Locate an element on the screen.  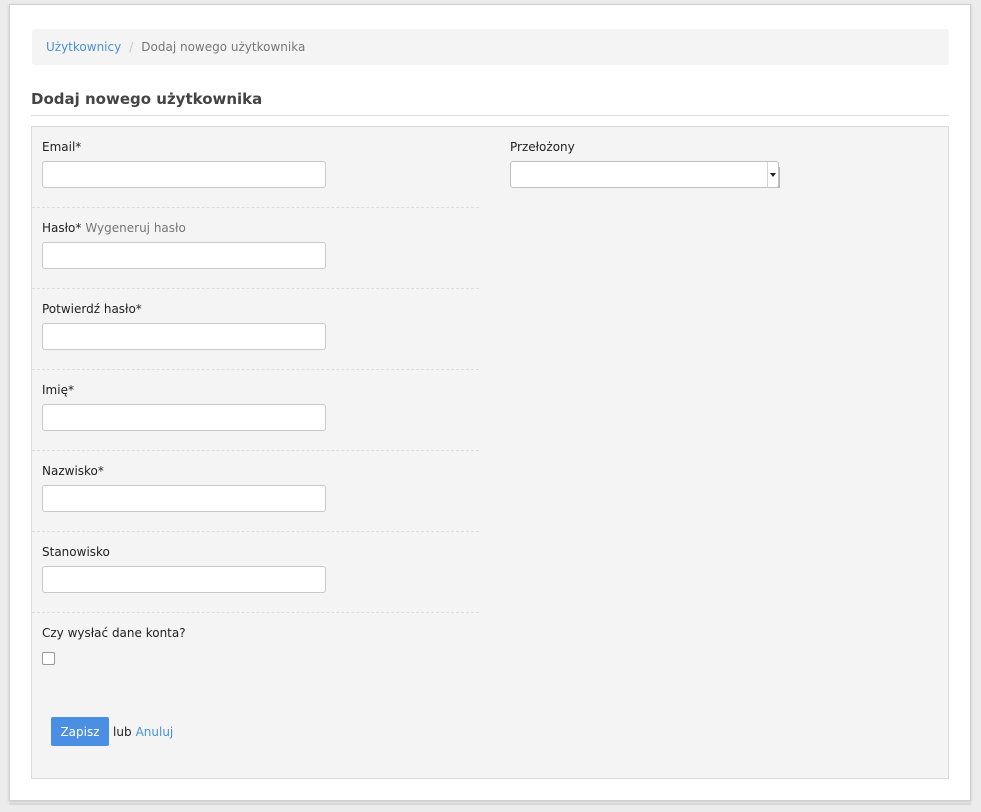
generate-password-link: Wygeneruj hasło is located at coordinates (135, 228).